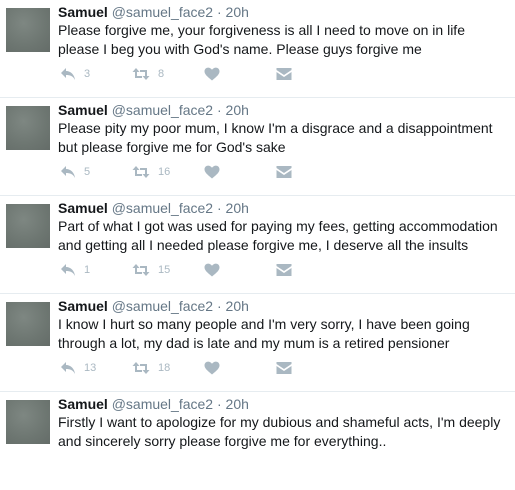  I want to click on retweet-button: 18, so click(151, 368).